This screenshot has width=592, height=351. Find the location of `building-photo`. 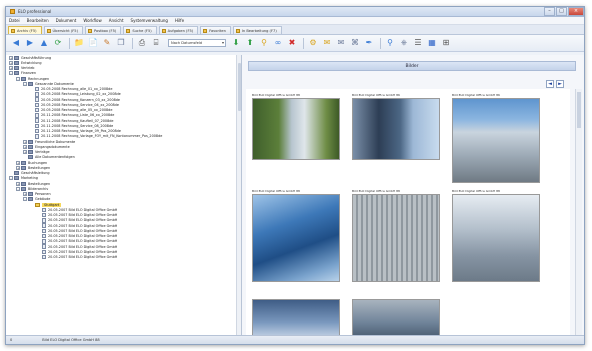

building-photo is located at coordinates (396, 238).